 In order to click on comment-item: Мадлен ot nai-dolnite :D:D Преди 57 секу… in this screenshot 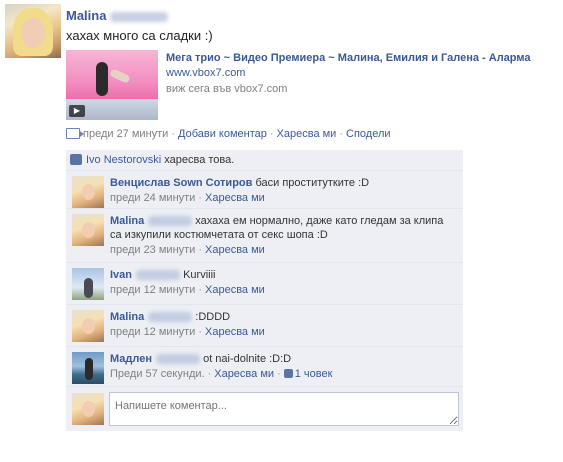, I will do `click(264, 367)`.